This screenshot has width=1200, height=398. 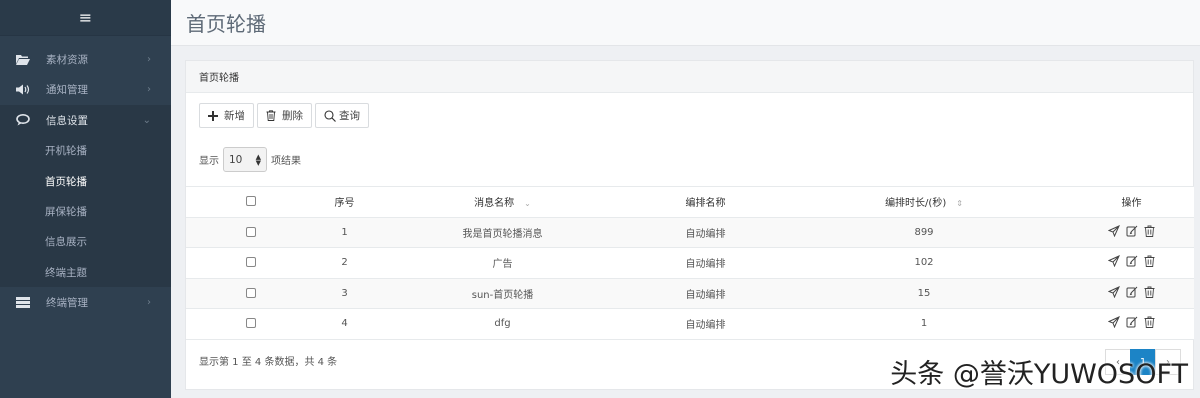 I want to click on page-size-control: 显示 10 ▲ ▼ 项结果, so click(x=250, y=159).